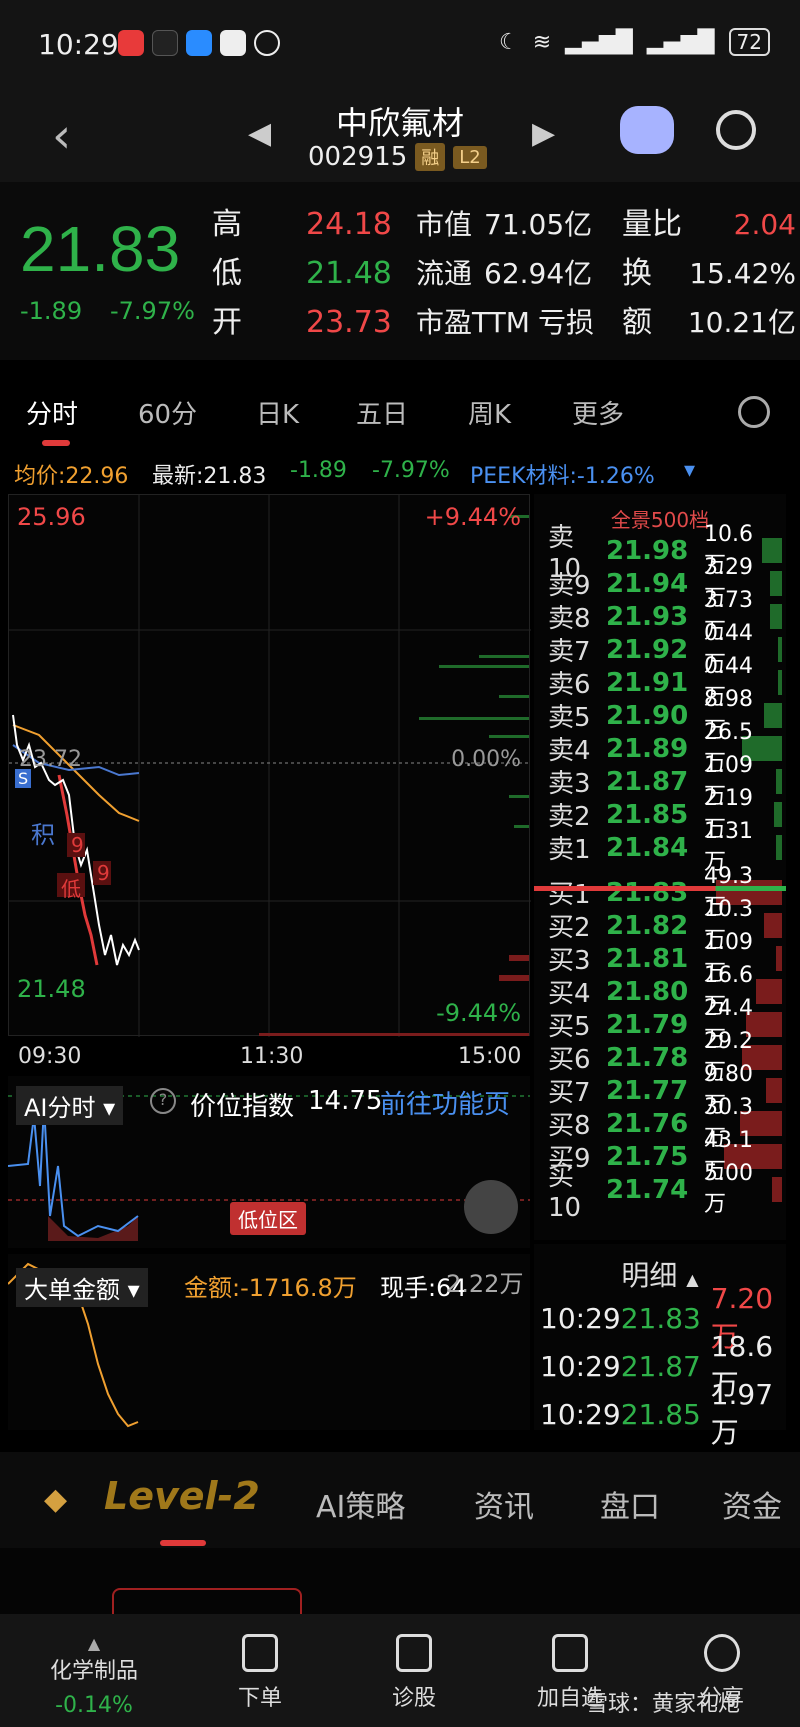 Image resolution: width=800 pixels, height=1727 pixels. I want to click on price-change: -1.89, so click(51, 311).